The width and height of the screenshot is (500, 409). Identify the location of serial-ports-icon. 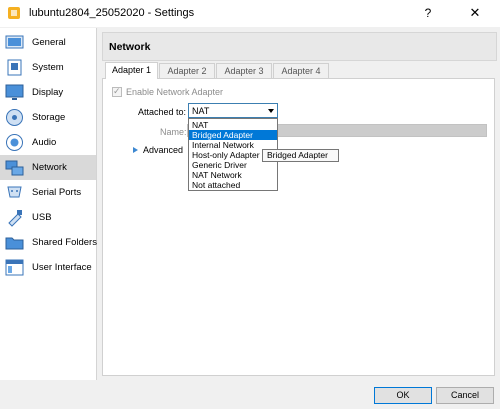
(14, 192).